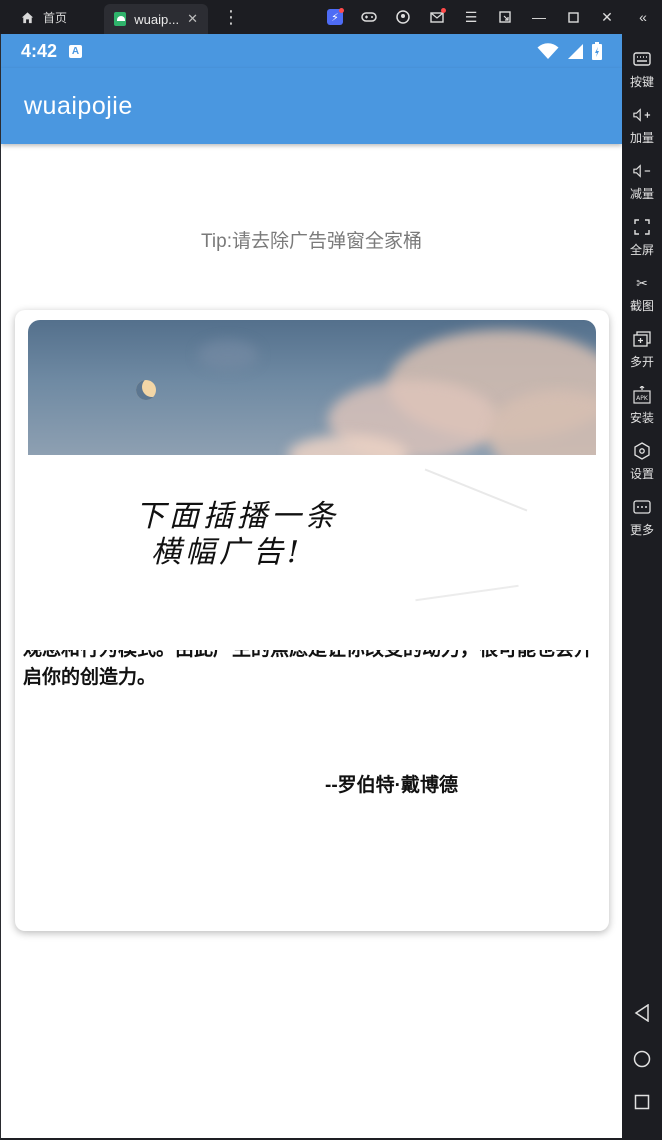  Describe the element at coordinates (471, 17) in the screenshot. I see `menu-icon: ☰` at that location.